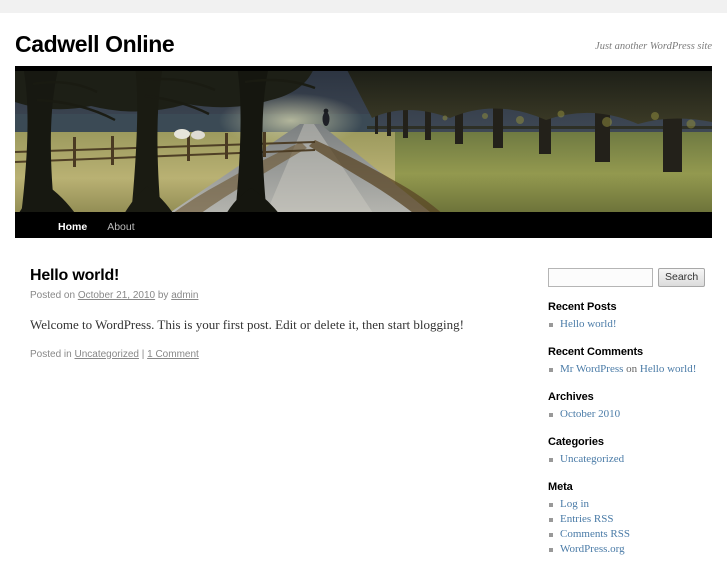 The height and width of the screenshot is (571, 727). I want to click on archive-link: October 2010, so click(590, 414).